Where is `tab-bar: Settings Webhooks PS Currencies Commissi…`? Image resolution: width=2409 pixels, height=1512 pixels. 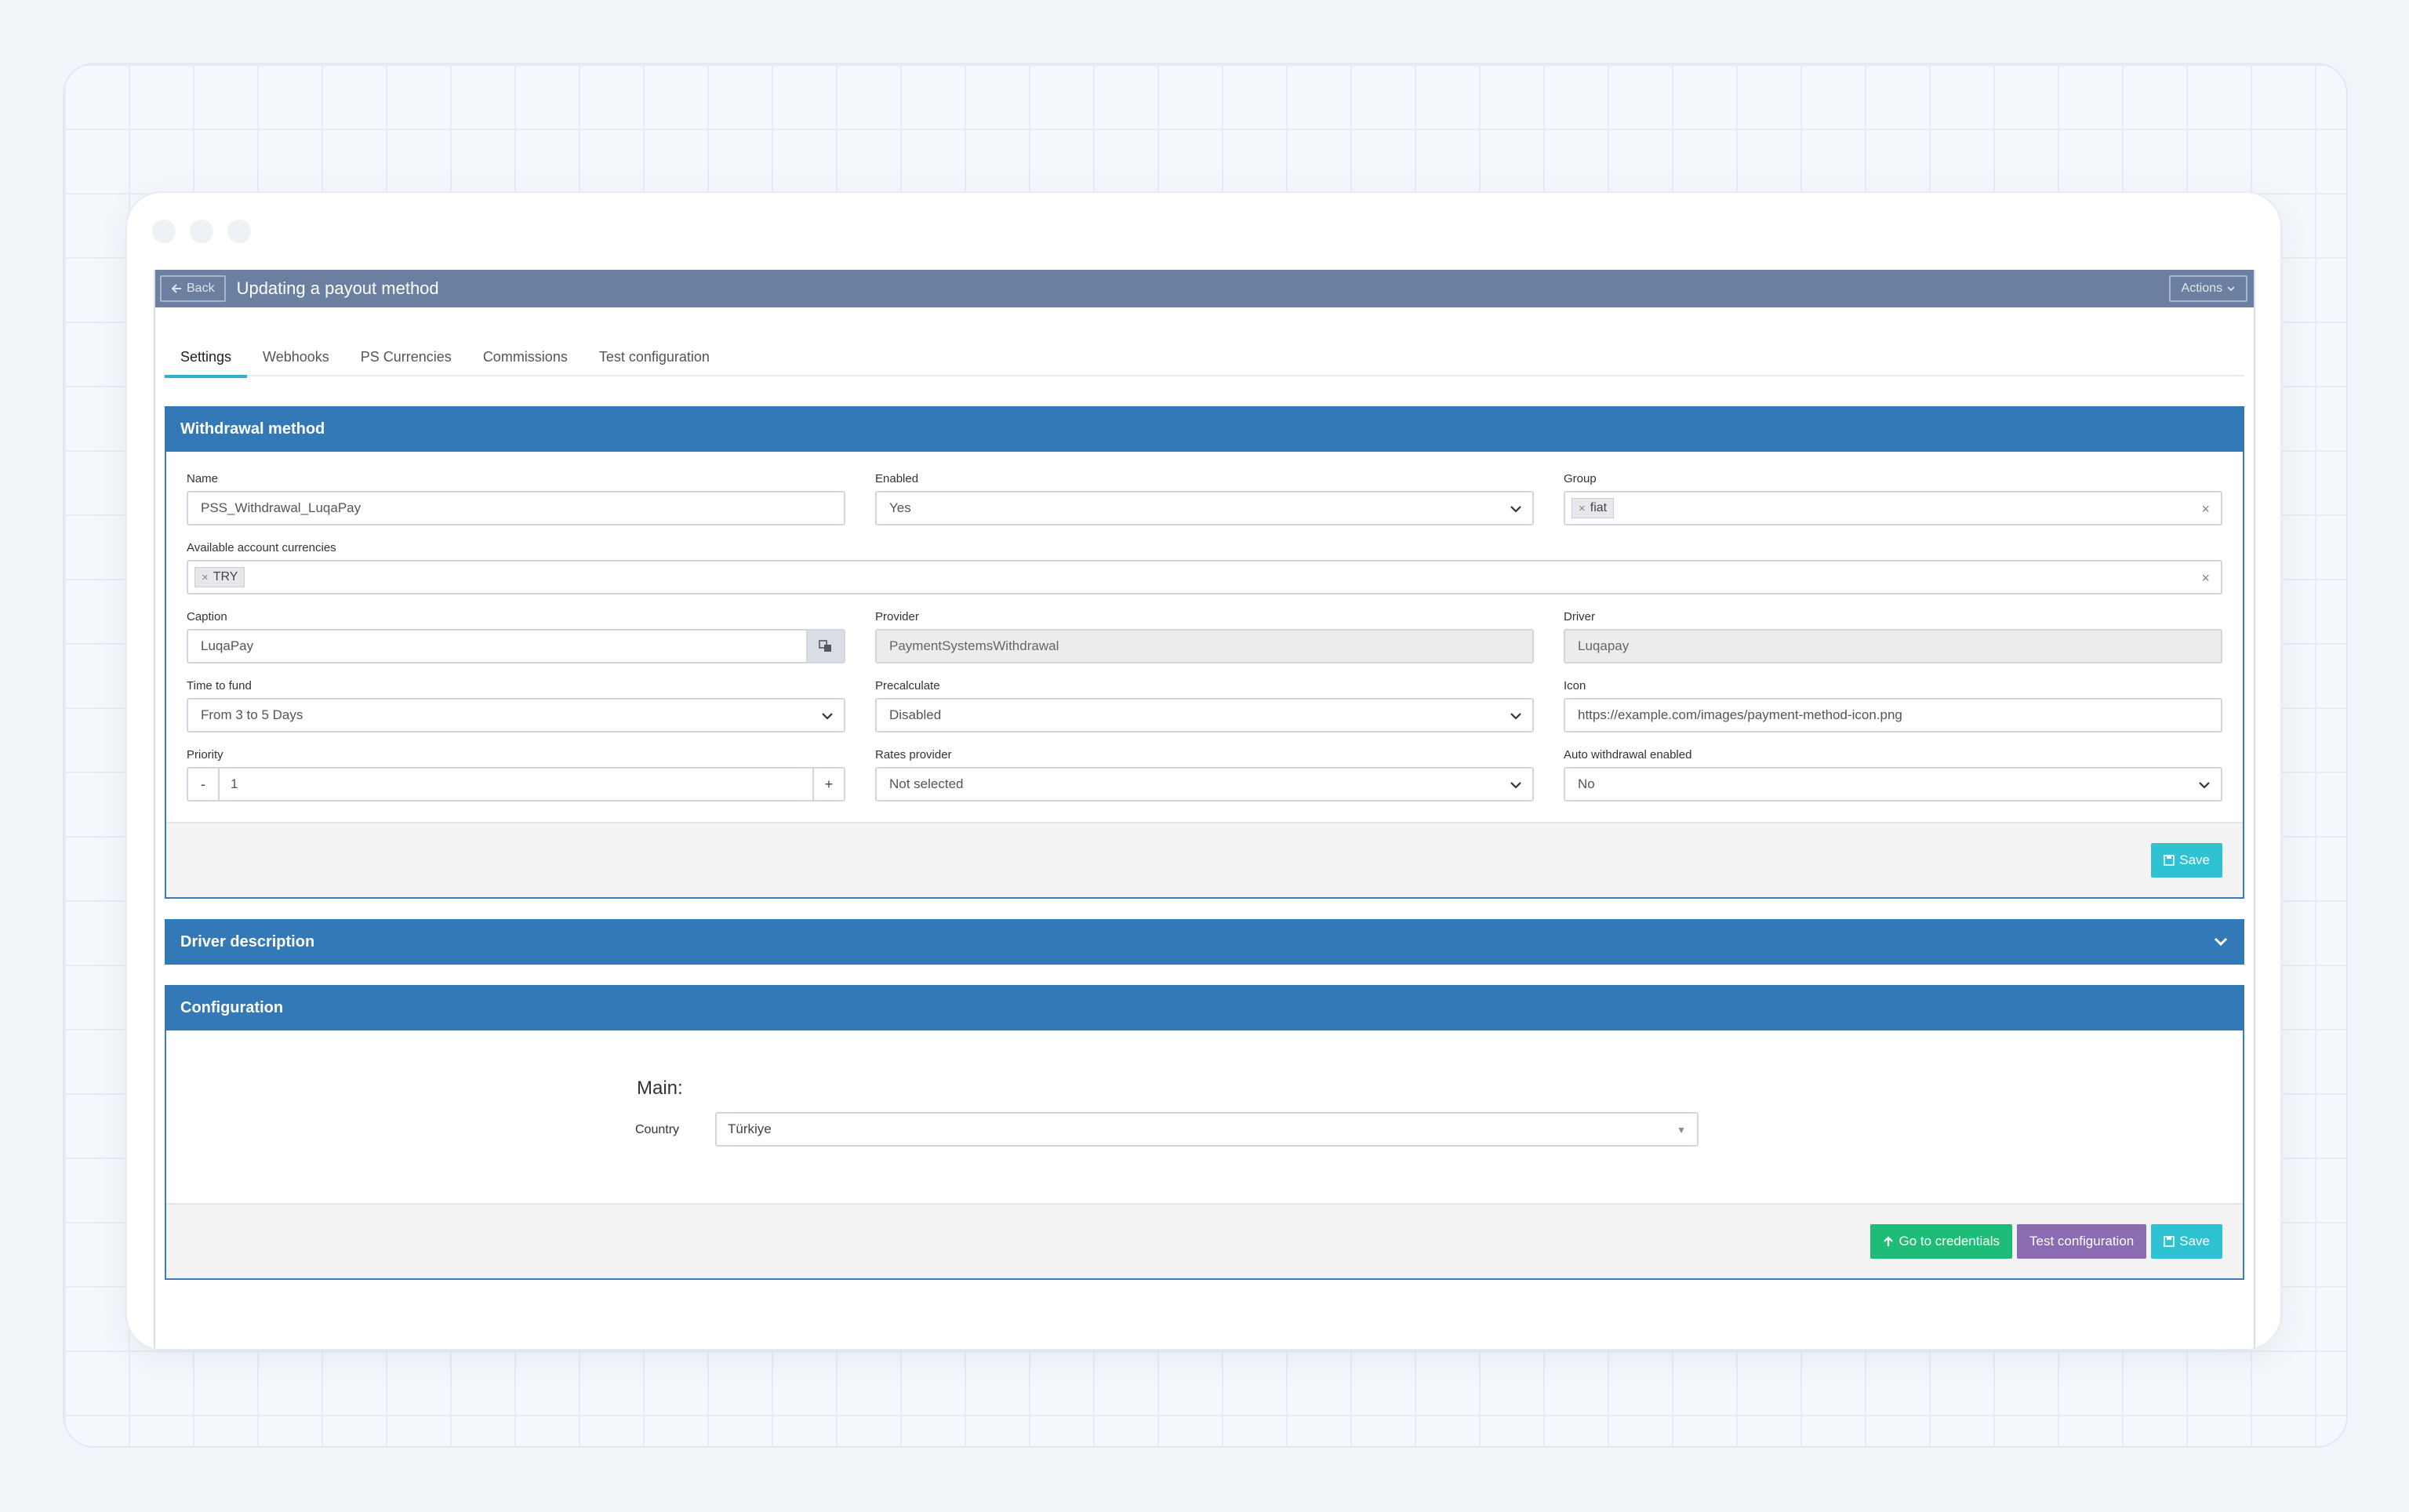 tab-bar: Settings Webhooks PS Currencies Commissi… is located at coordinates (1204, 357).